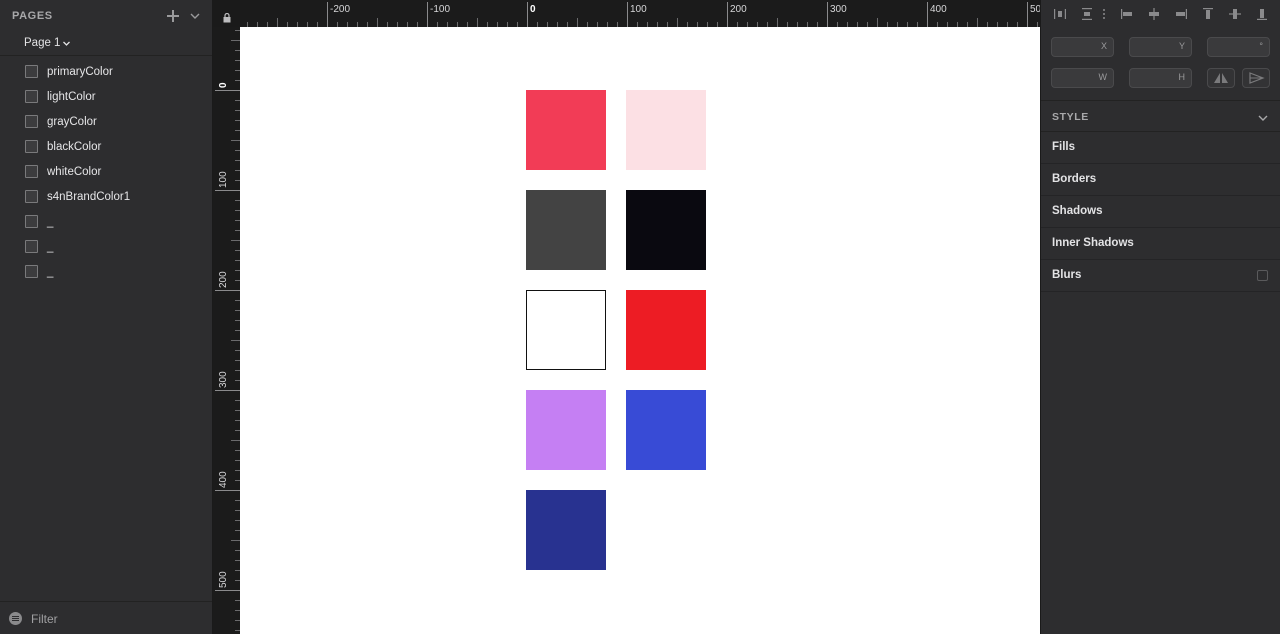 The height and width of the screenshot is (634, 1280). I want to click on fills-row: Fills, so click(1160, 148).